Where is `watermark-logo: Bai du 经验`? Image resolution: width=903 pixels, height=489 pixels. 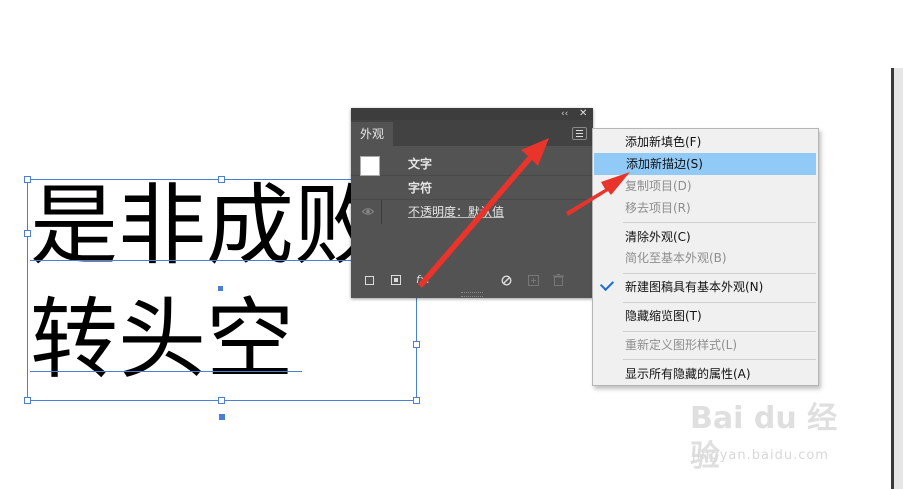
watermark-logo: Bai du 经验 is located at coordinates (764, 437).